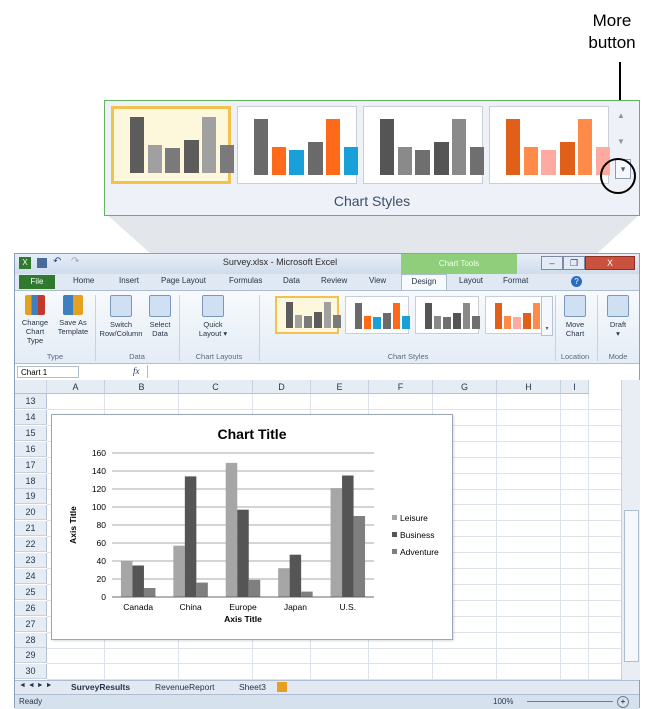 Image resolution: width=655 pixels, height=709 pixels. Describe the element at coordinates (129, 280) in the screenshot. I see `tab-insert: Insert` at that location.